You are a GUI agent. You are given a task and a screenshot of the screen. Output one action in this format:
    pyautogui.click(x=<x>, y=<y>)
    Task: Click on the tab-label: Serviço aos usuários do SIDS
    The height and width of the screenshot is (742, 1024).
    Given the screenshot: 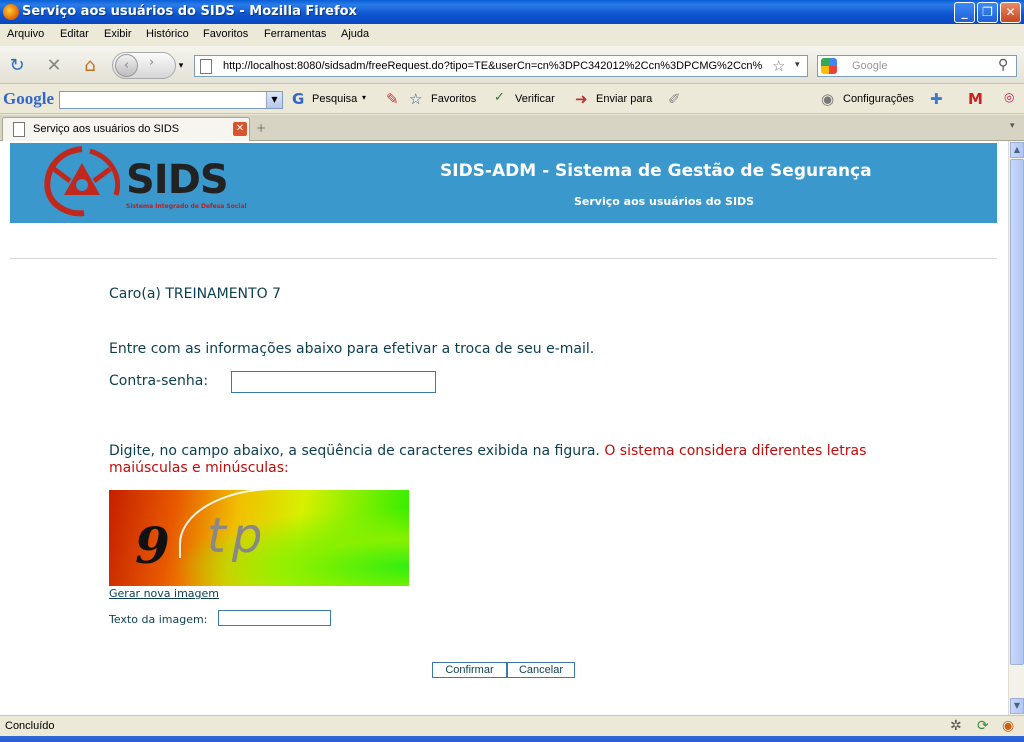 What is the action you would take?
    pyautogui.click(x=106, y=129)
    